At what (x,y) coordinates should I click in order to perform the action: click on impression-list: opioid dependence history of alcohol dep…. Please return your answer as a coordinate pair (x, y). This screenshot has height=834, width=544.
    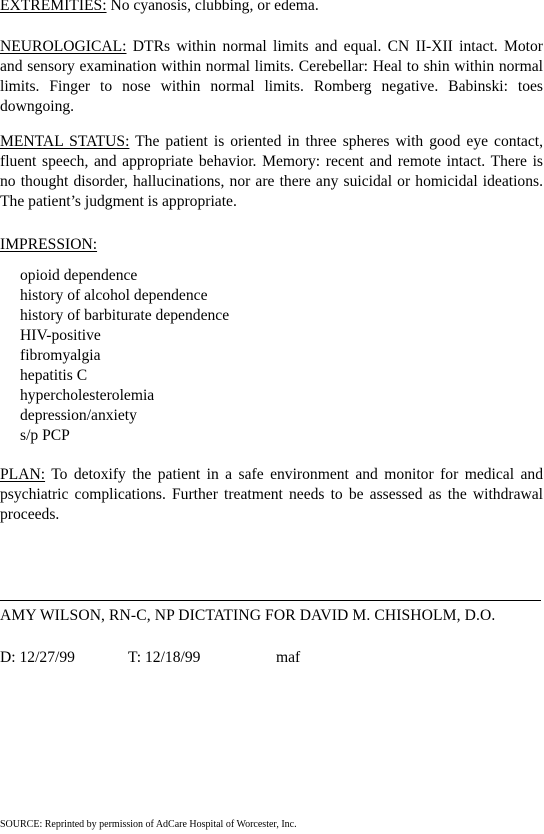
    Looking at the image, I should click on (124, 356).